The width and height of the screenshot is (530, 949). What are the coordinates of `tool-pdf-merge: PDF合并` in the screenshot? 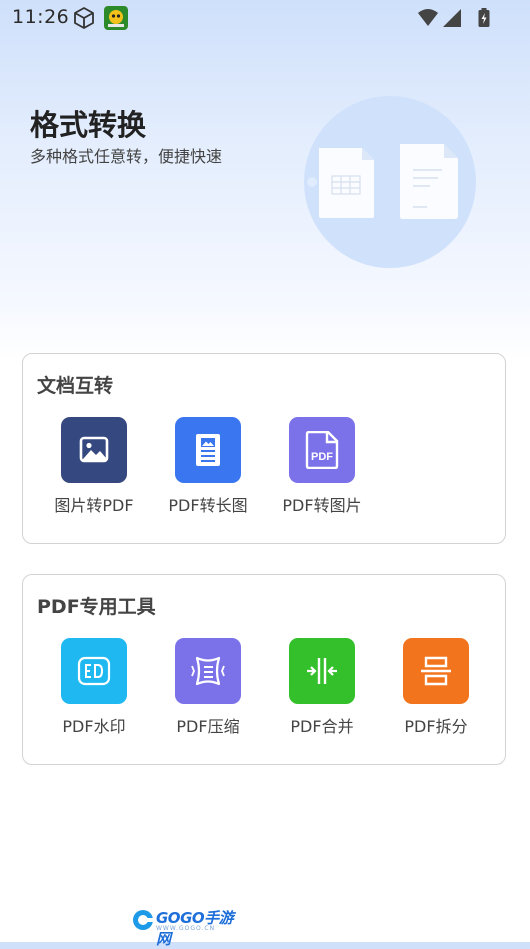 It's located at (322, 687).